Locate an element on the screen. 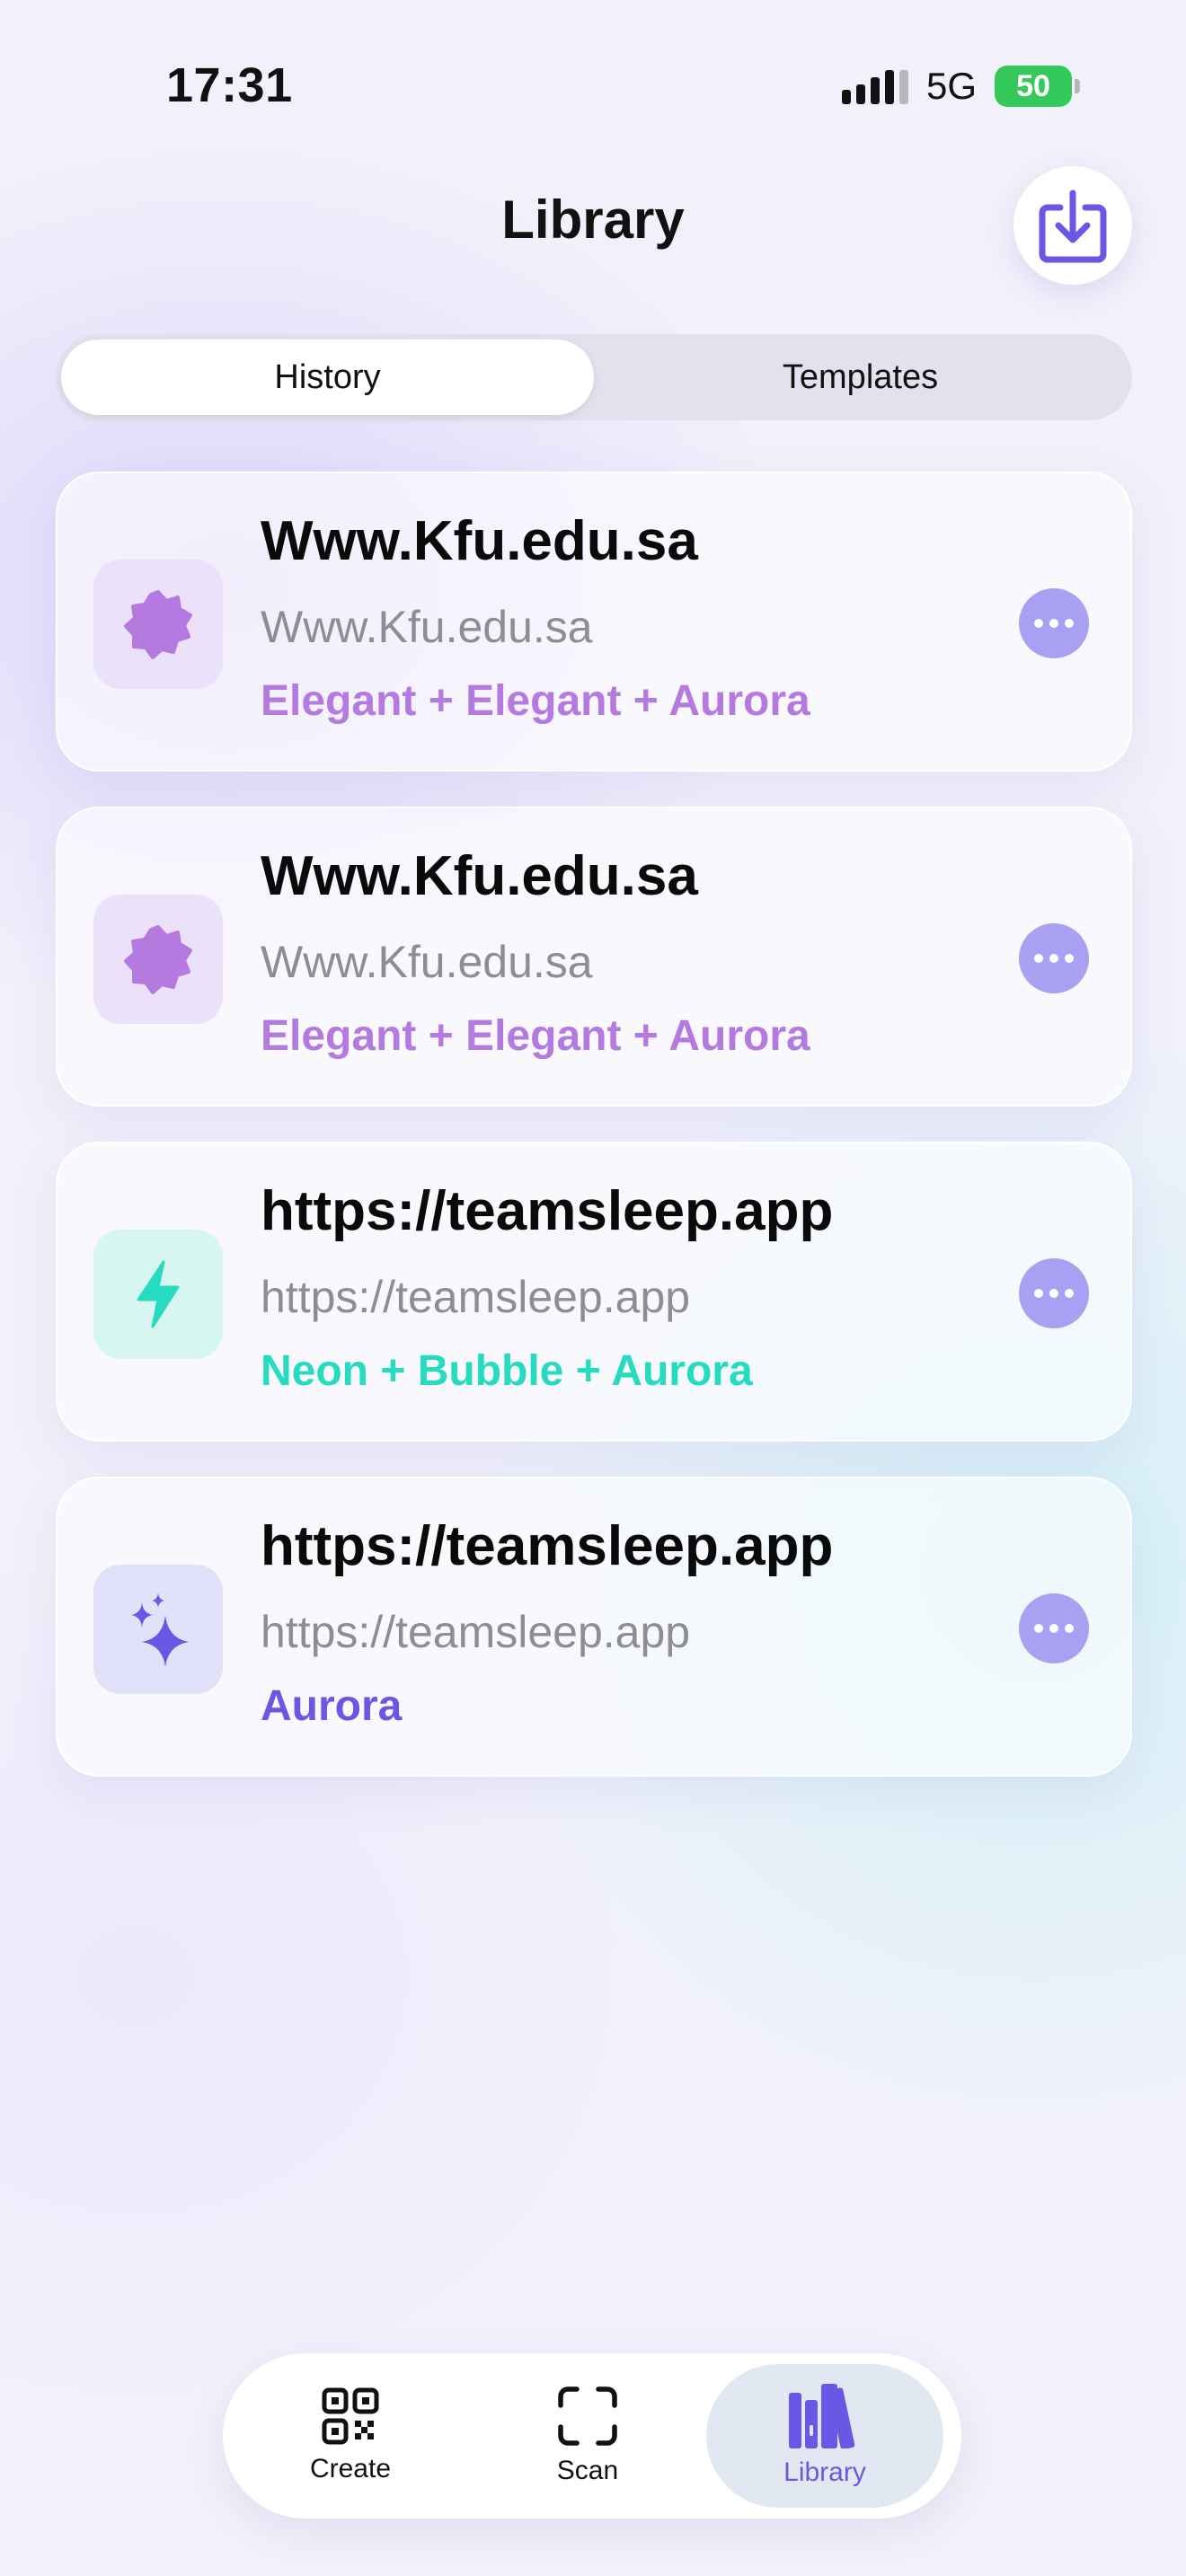 The height and width of the screenshot is (2576, 1186). battery-icon: 50 is located at coordinates (1037, 86).